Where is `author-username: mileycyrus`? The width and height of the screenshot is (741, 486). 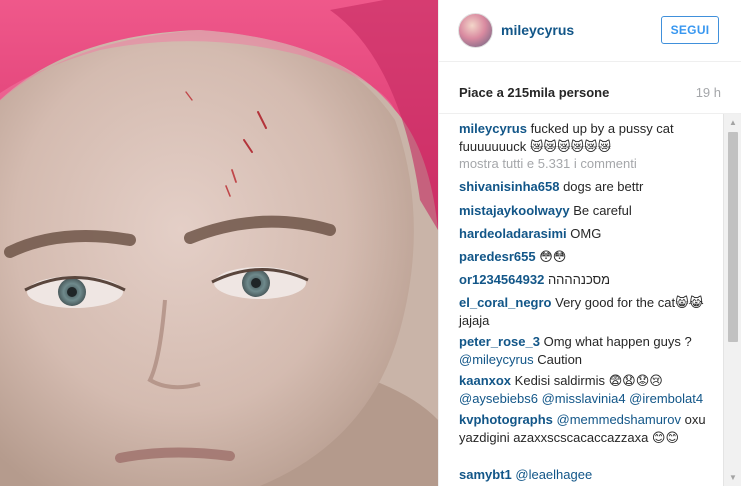
author-username: mileycyrus is located at coordinates (537, 30).